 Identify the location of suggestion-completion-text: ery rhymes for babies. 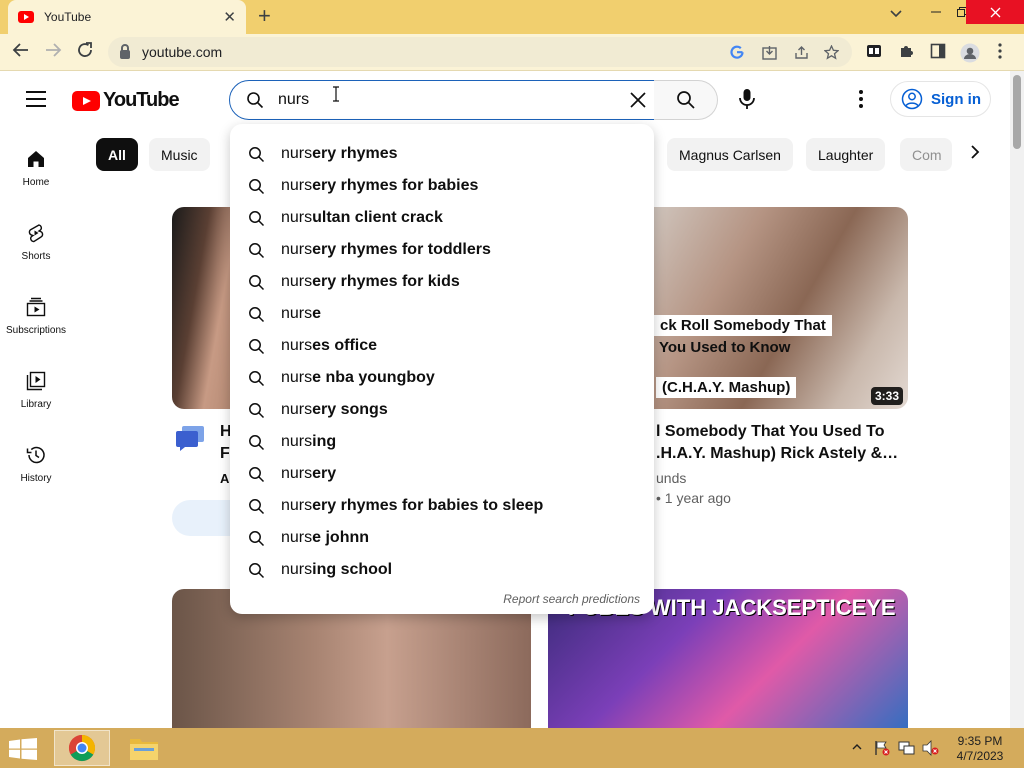
(395, 185).